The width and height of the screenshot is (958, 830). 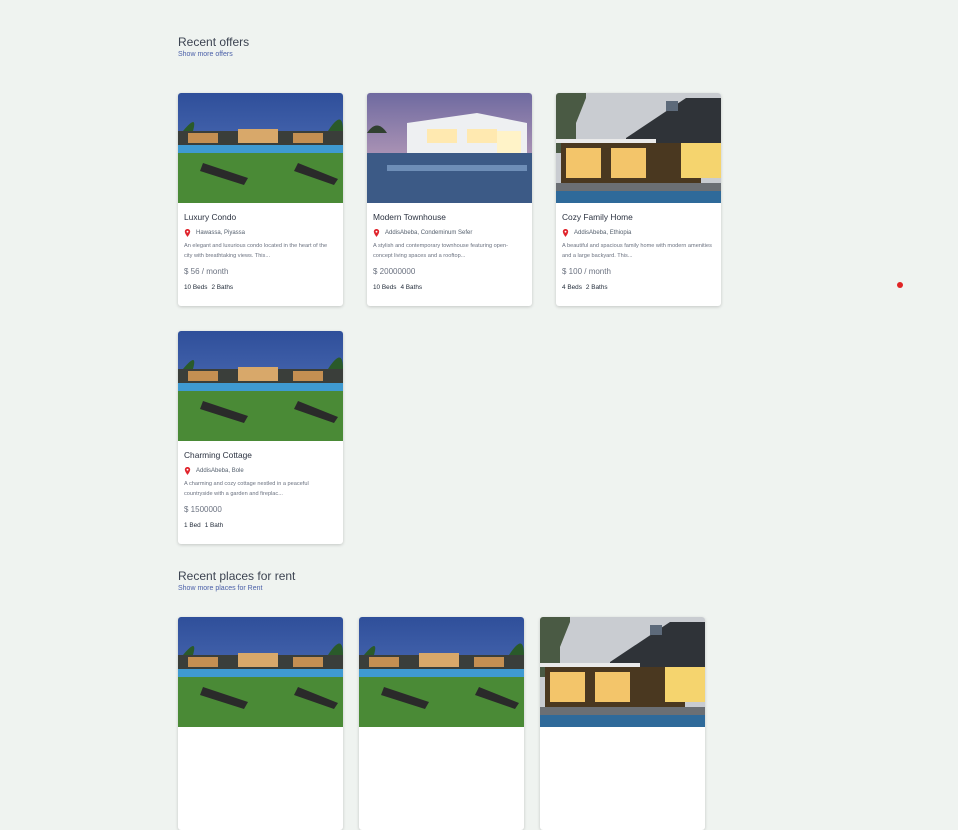 I want to click on property-baths: 4 Baths, so click(x=411, y=287).